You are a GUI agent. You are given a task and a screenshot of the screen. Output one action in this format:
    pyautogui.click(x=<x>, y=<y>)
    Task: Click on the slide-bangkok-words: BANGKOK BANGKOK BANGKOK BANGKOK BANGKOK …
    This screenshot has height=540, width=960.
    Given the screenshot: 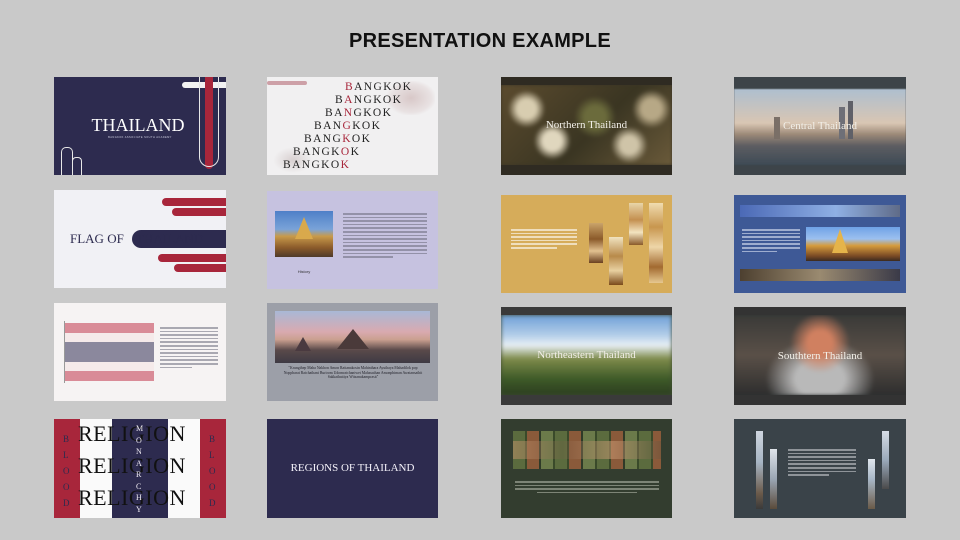 What is the action you would take?
    pyautogui.click(x=352, y=126)
    